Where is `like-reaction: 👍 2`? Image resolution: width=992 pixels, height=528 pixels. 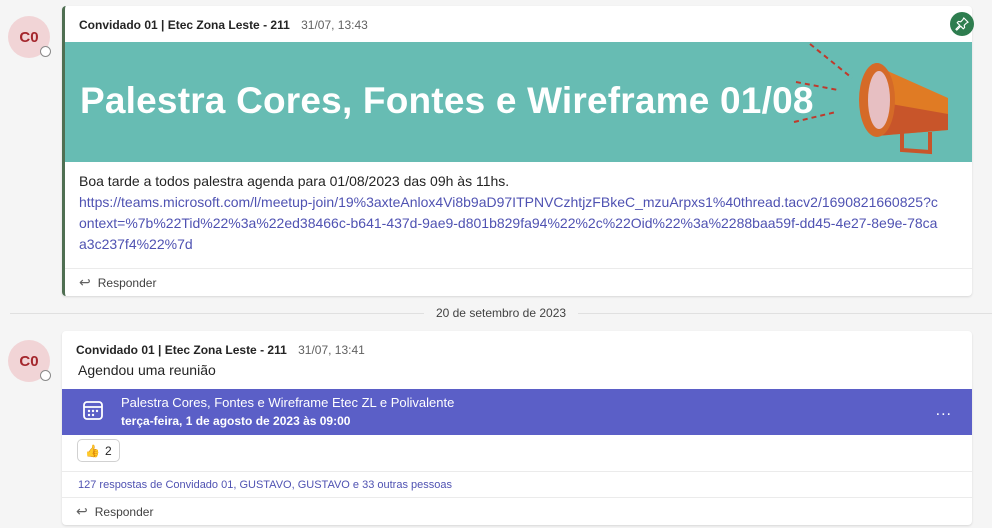
like-reaction: 👍 2 is located at coordinates (98, 450).